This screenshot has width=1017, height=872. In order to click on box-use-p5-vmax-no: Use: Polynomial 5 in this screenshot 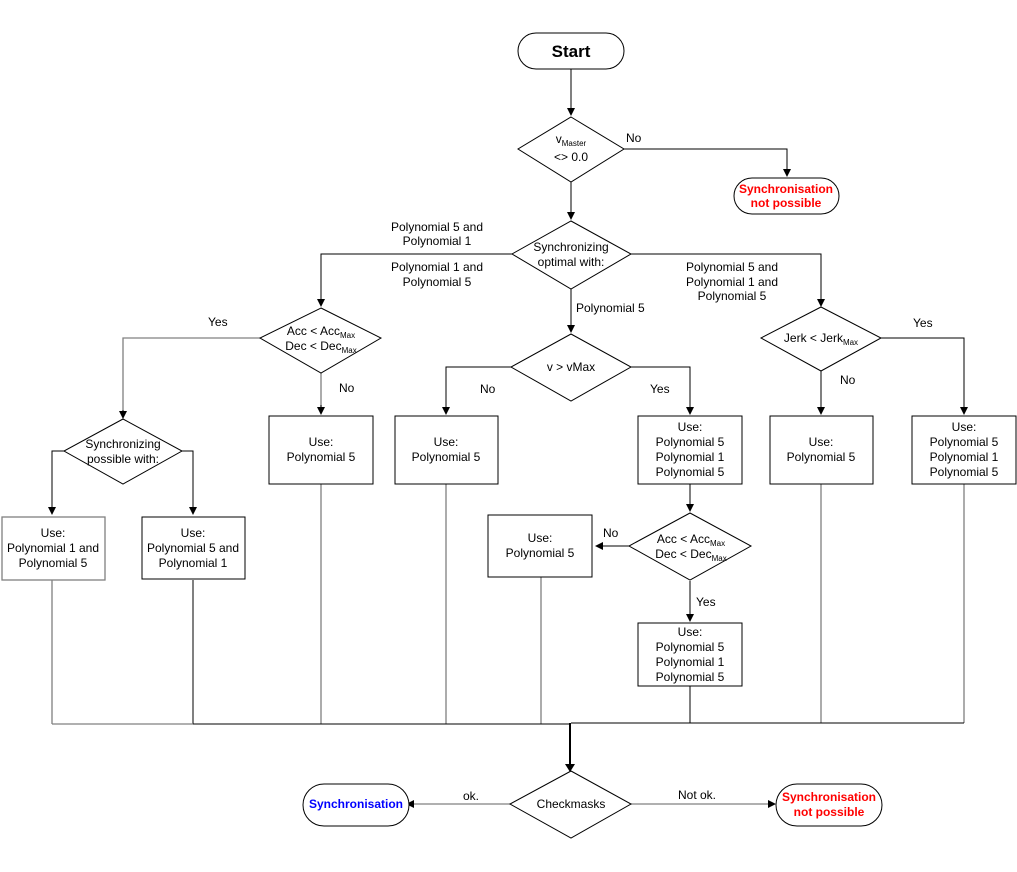, I will do `click(446, 450)`.